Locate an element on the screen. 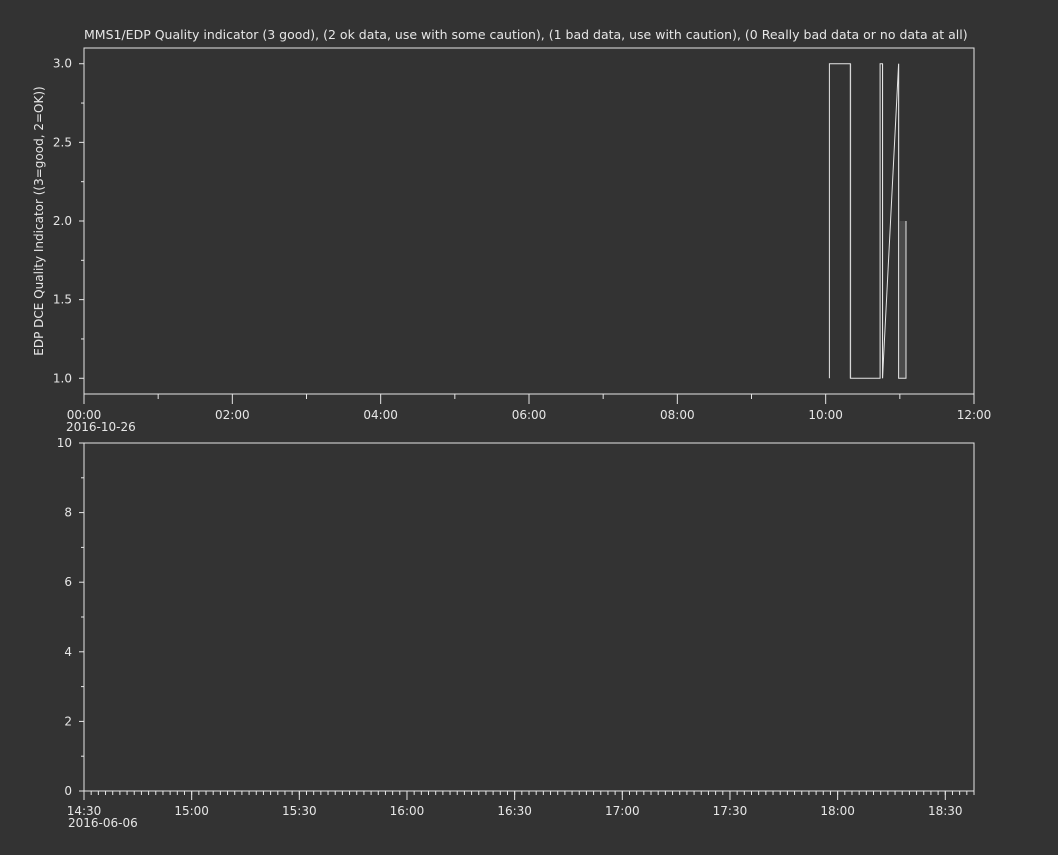 The image size is (1058, 855). x-tick-label: 17:00 is located at coordinates (622, 811).